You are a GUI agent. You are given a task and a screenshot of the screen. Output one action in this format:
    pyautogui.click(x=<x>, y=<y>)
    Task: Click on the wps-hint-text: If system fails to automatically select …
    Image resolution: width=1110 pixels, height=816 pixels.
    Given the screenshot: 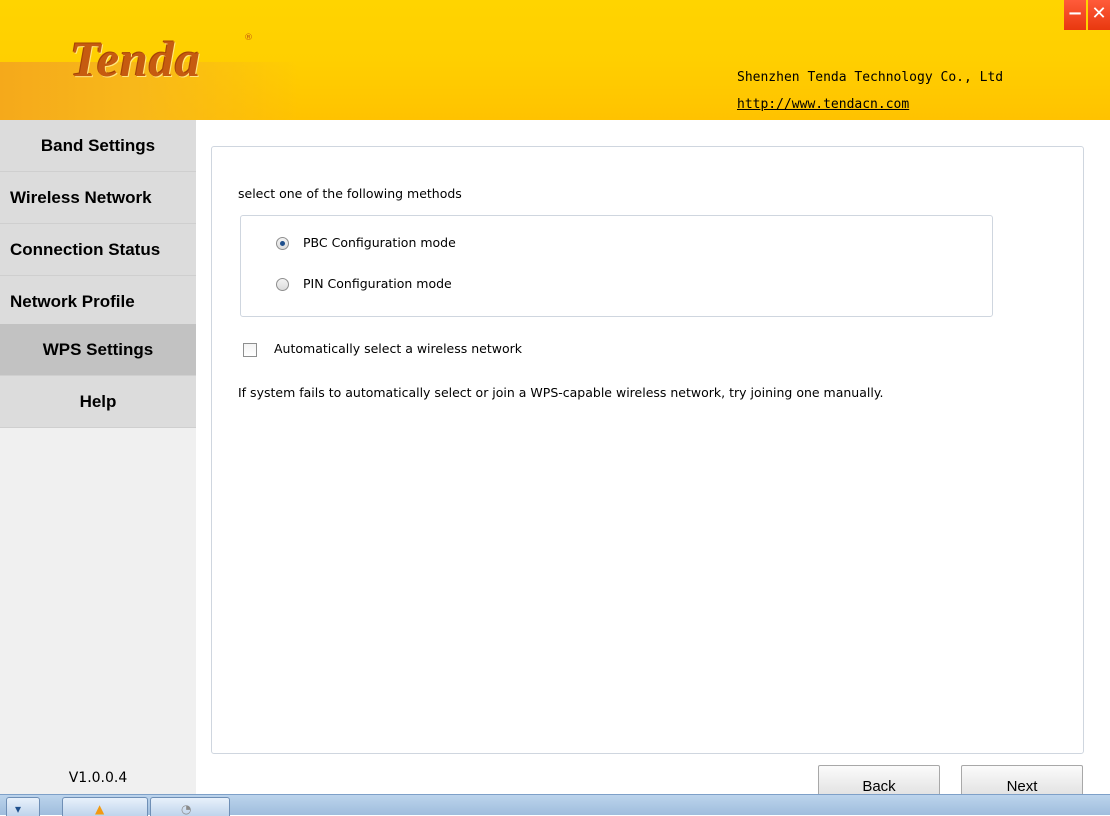 What is the action you would take?
    pyautogui.click(x=561, y=392)
    